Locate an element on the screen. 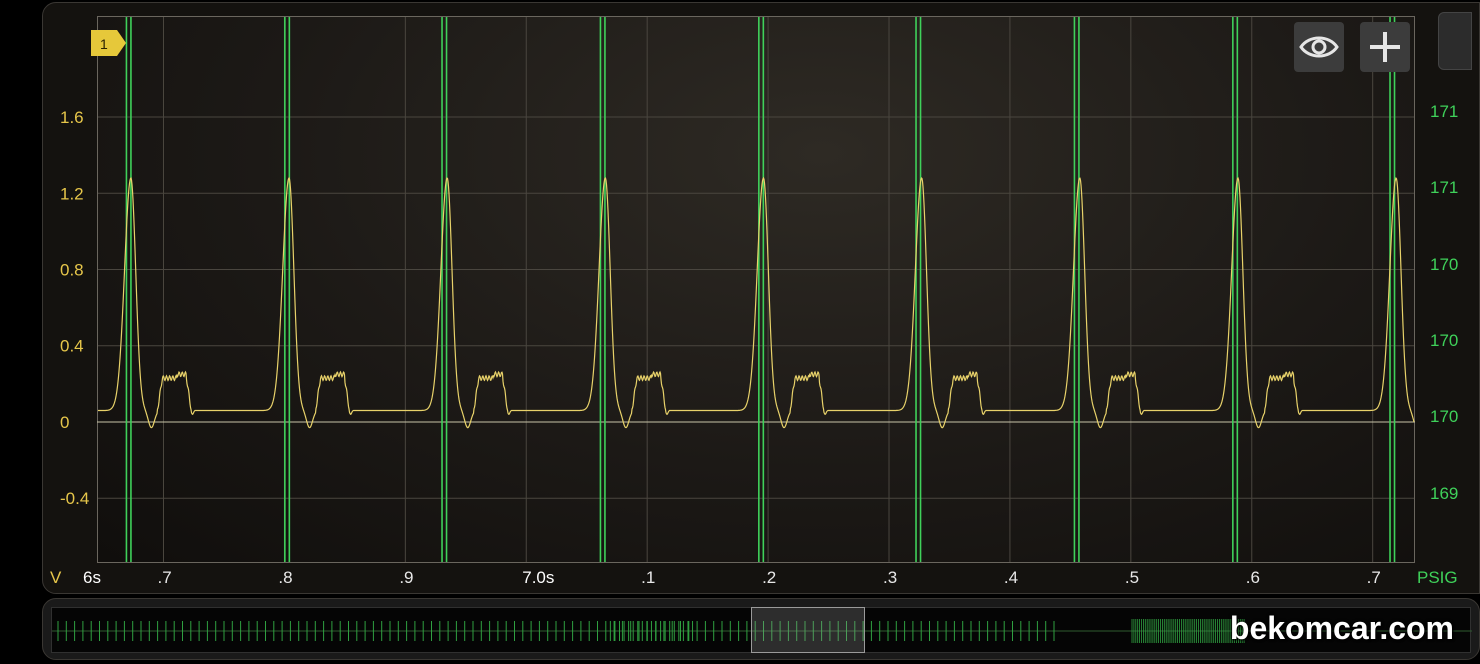  y-tick-left: 0.4 is located at coordinates (72, 346).